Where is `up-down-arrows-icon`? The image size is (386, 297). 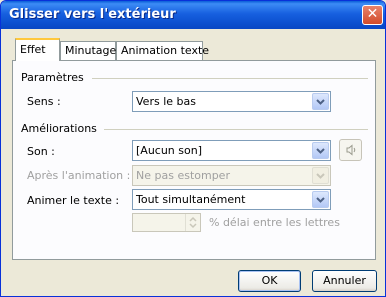 up-down-arrows-icon is located at coordinates (193, 222).